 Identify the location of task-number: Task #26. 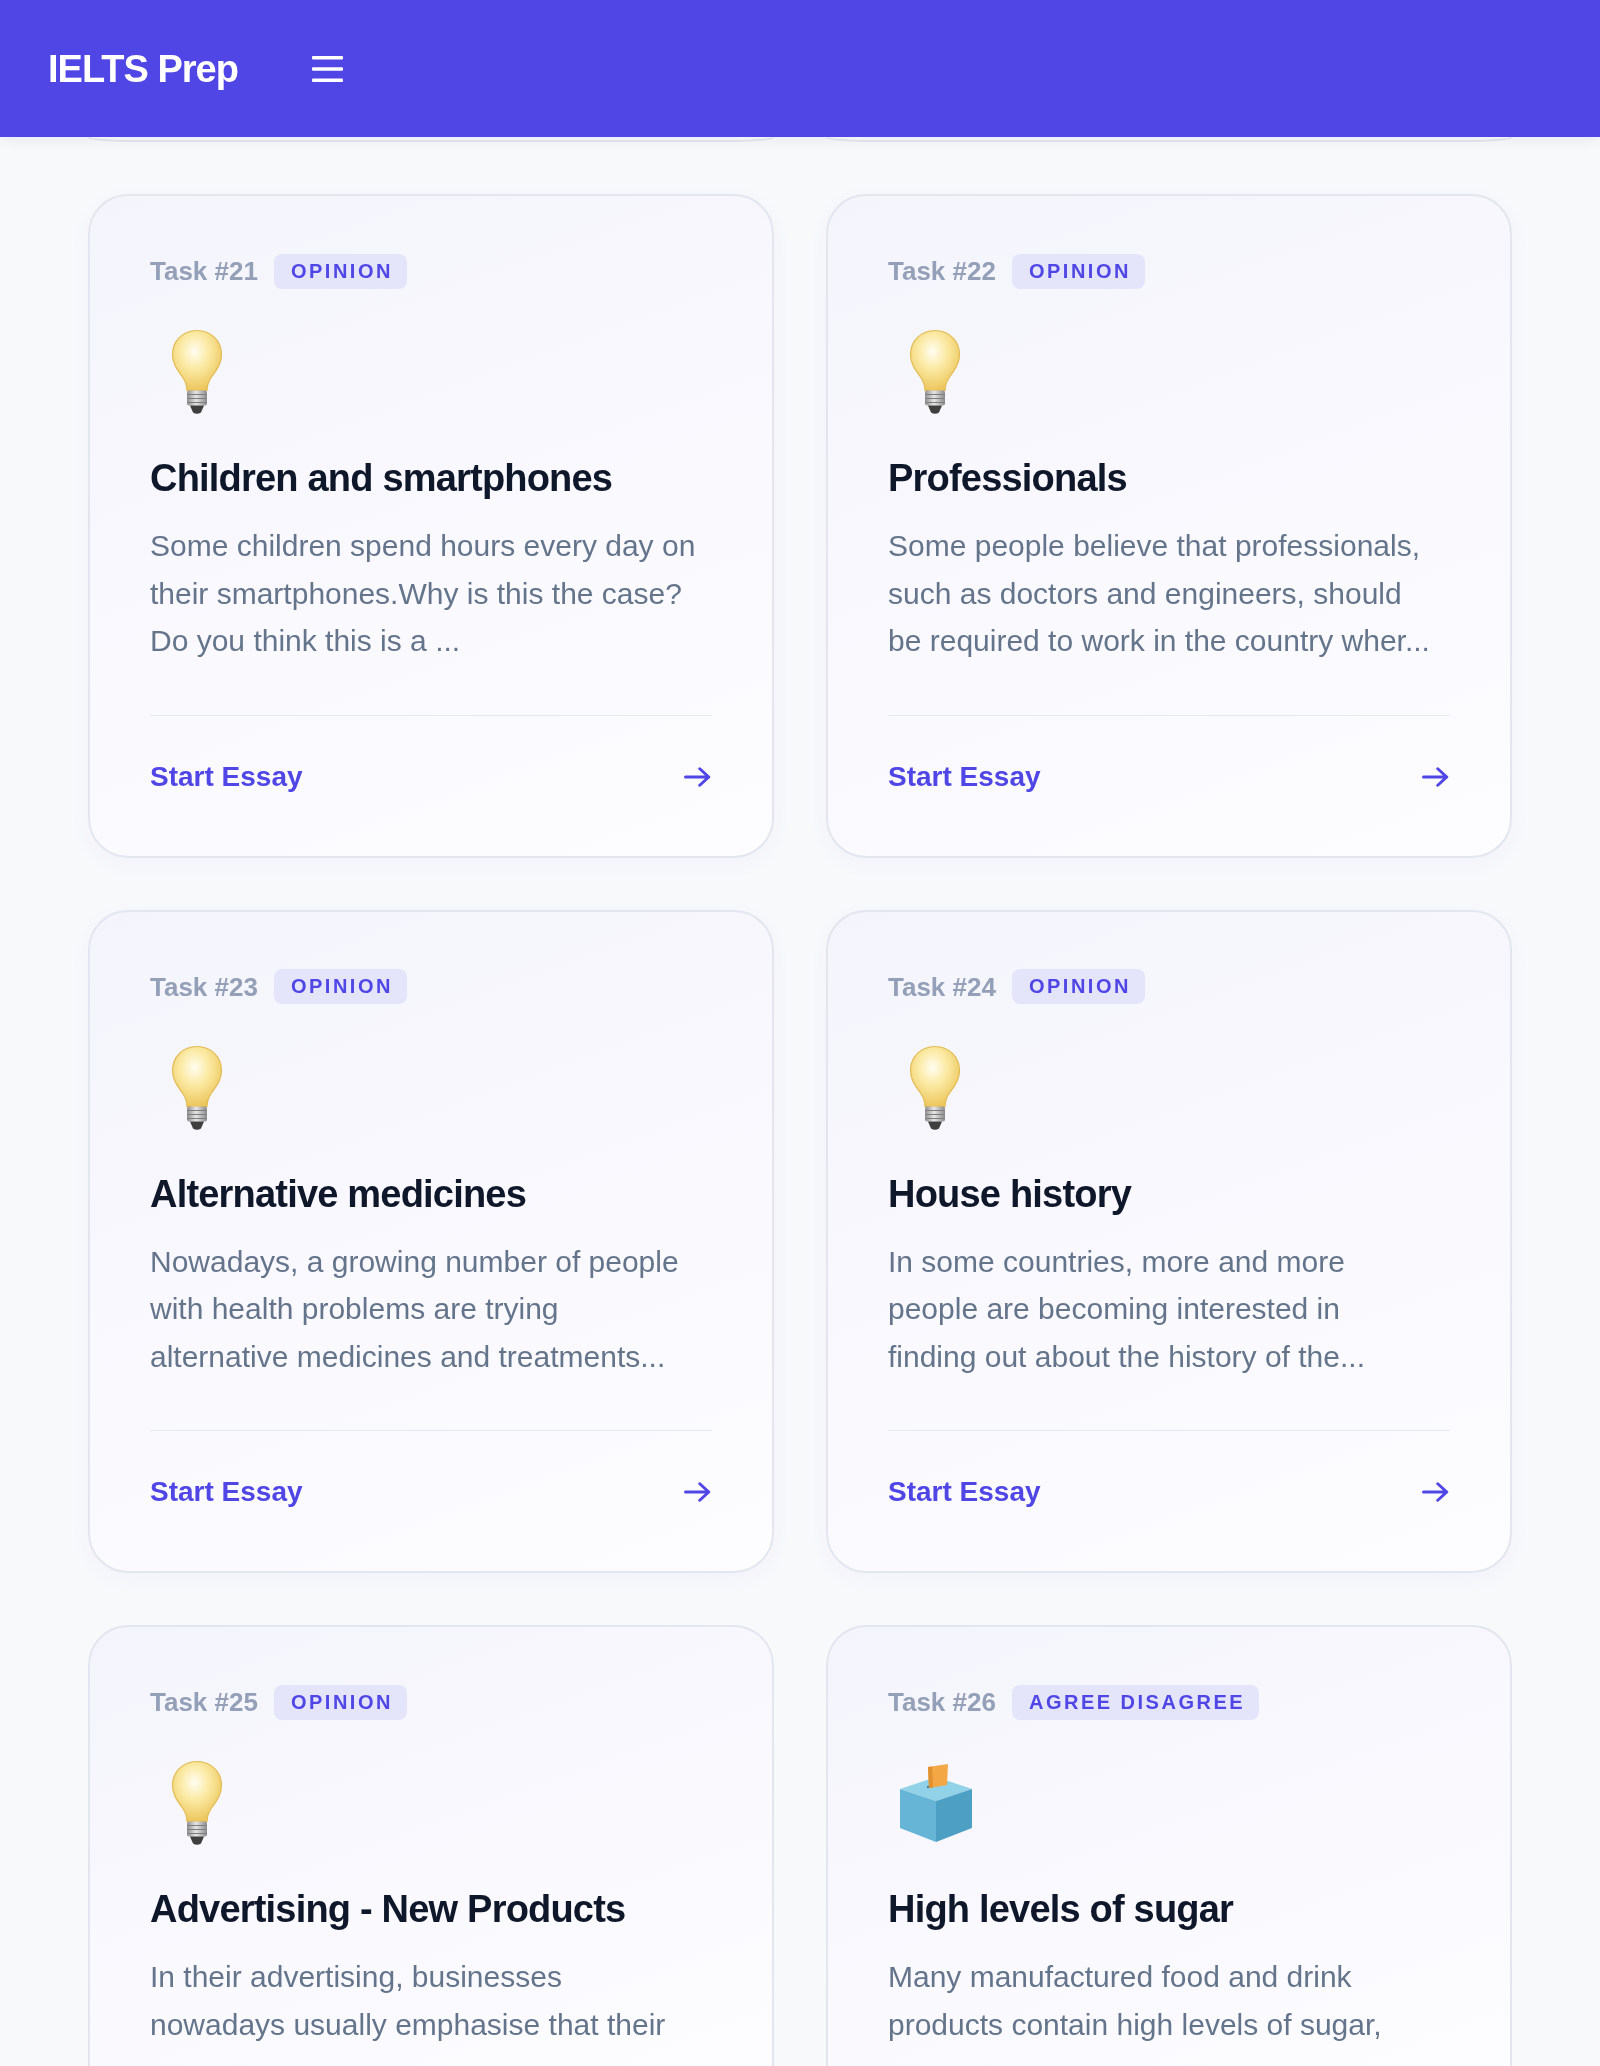
(942, 1702).